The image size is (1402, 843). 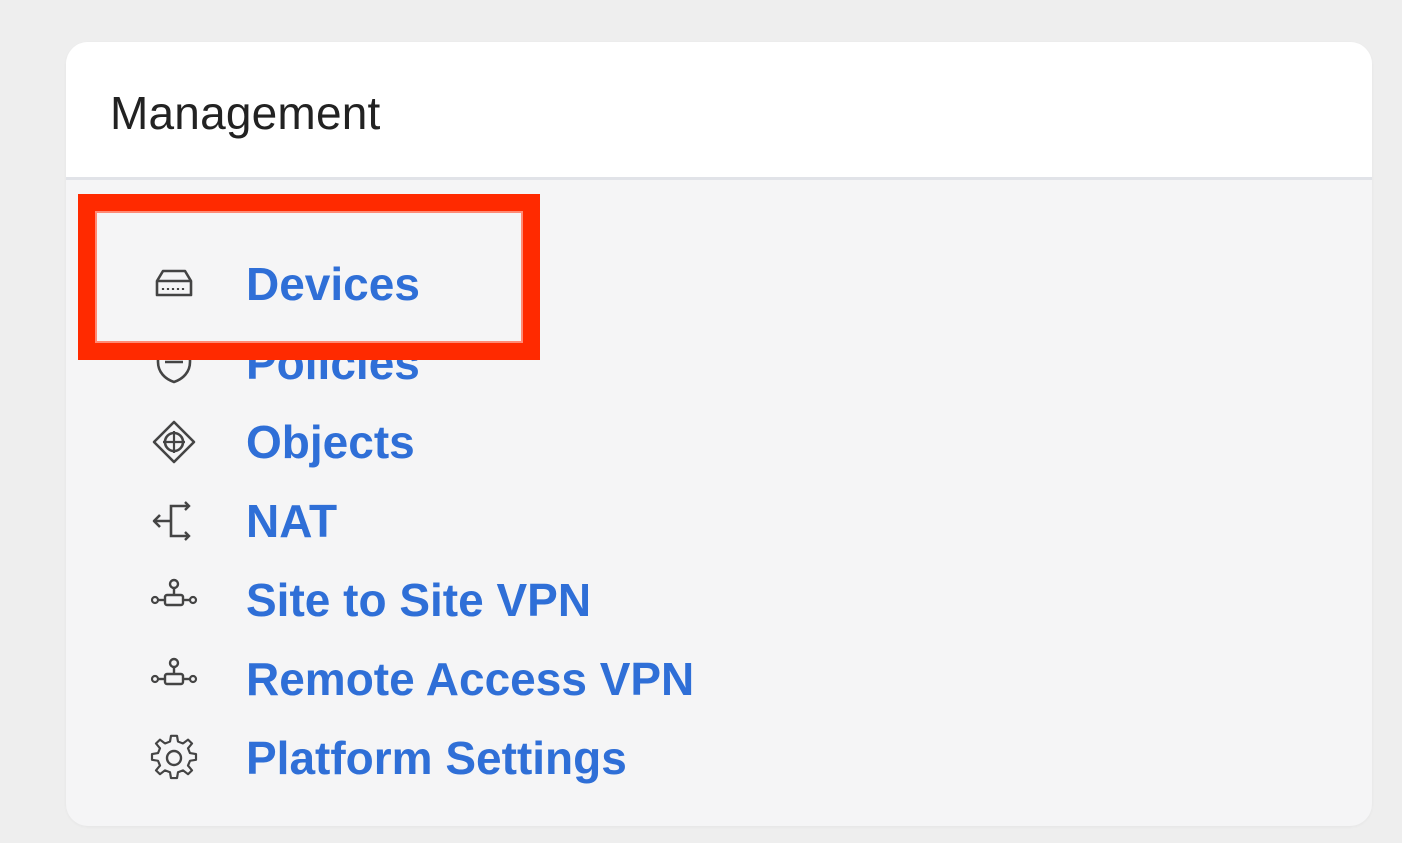 I want to click on menu-item-platform-settings: Platform Settings, so click(x=386, y=758).